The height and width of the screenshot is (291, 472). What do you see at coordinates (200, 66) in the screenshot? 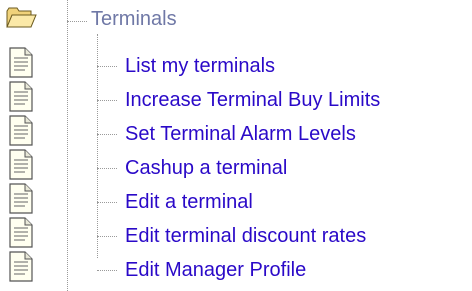
I see `tree-item-label: List my terminals` at bounding box center [200, 66].